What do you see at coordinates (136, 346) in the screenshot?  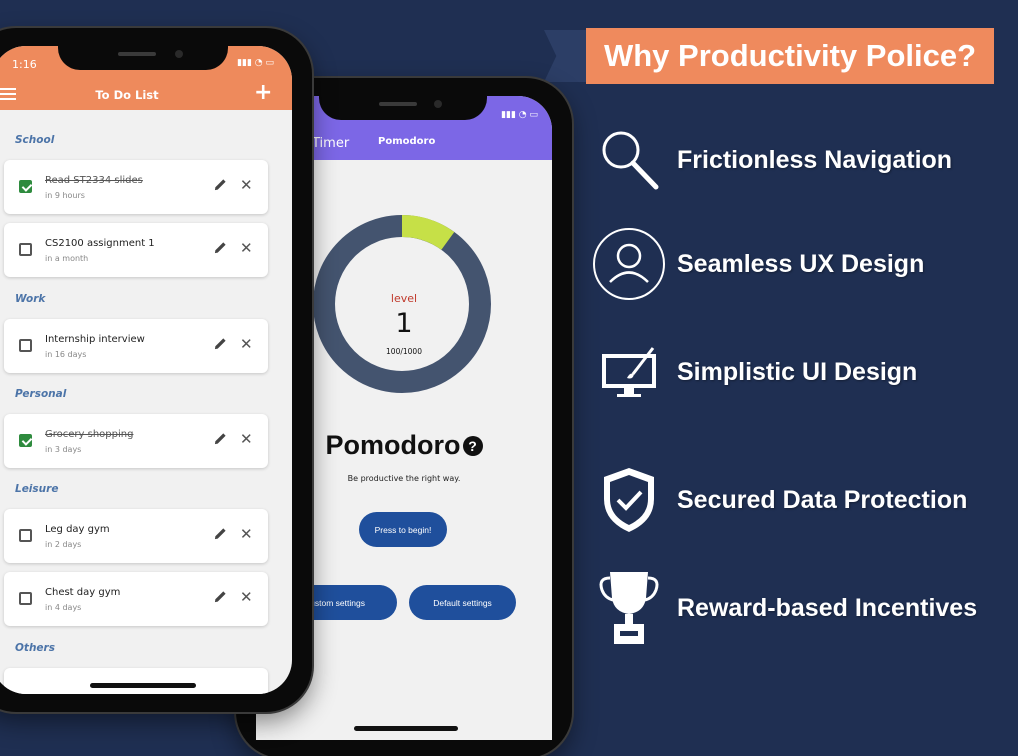 I see `task-card: Internship interview in 16 days ✕` at bounding box center [136, 346].